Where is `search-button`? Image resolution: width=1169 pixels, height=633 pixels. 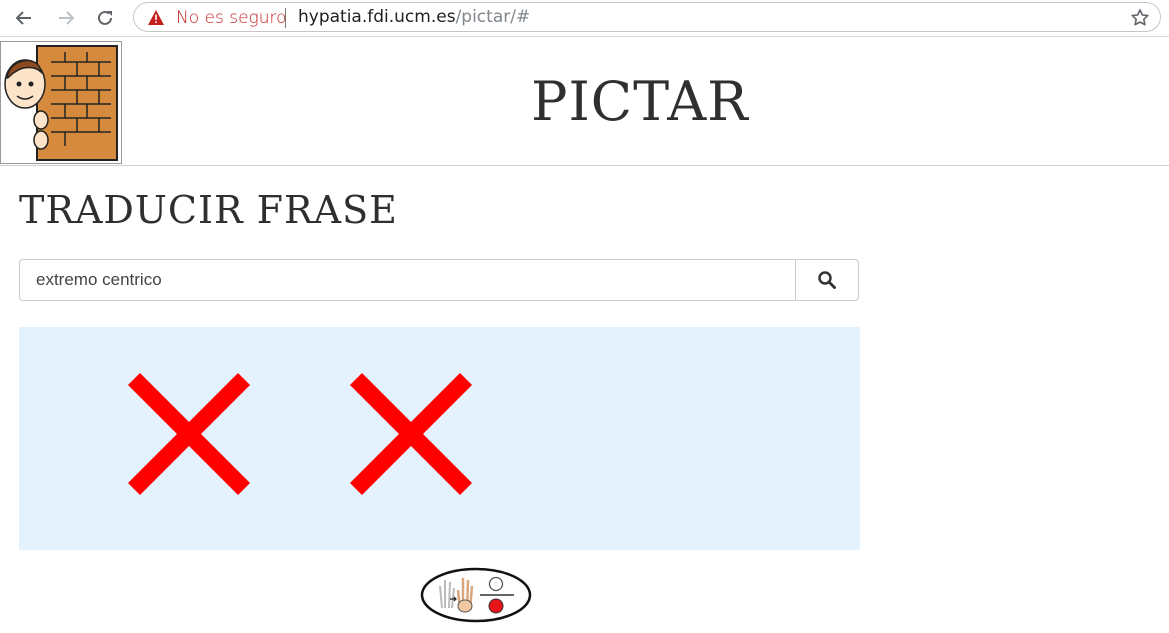 search-button is located at coordinates (827, 280).